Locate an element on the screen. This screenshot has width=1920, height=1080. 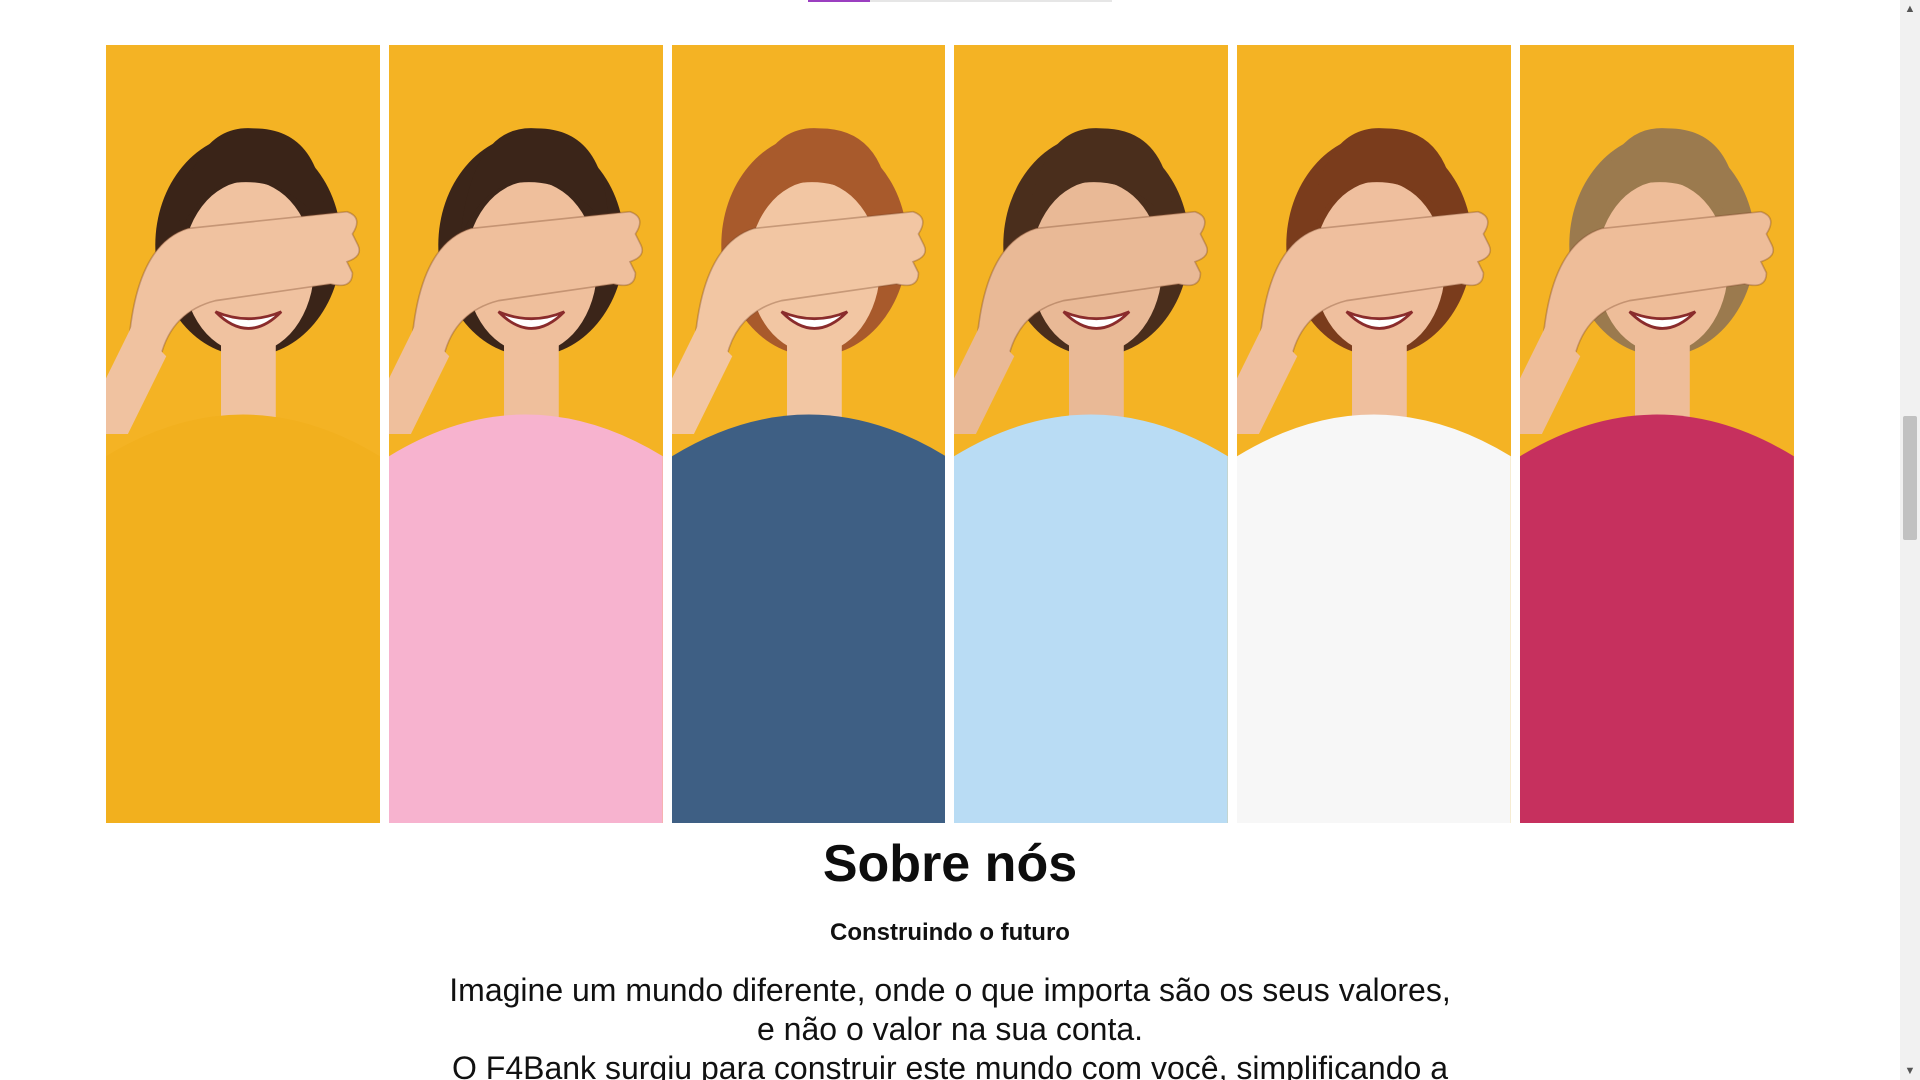
about-title: Sobre nós is located at coordinates (950, 864).